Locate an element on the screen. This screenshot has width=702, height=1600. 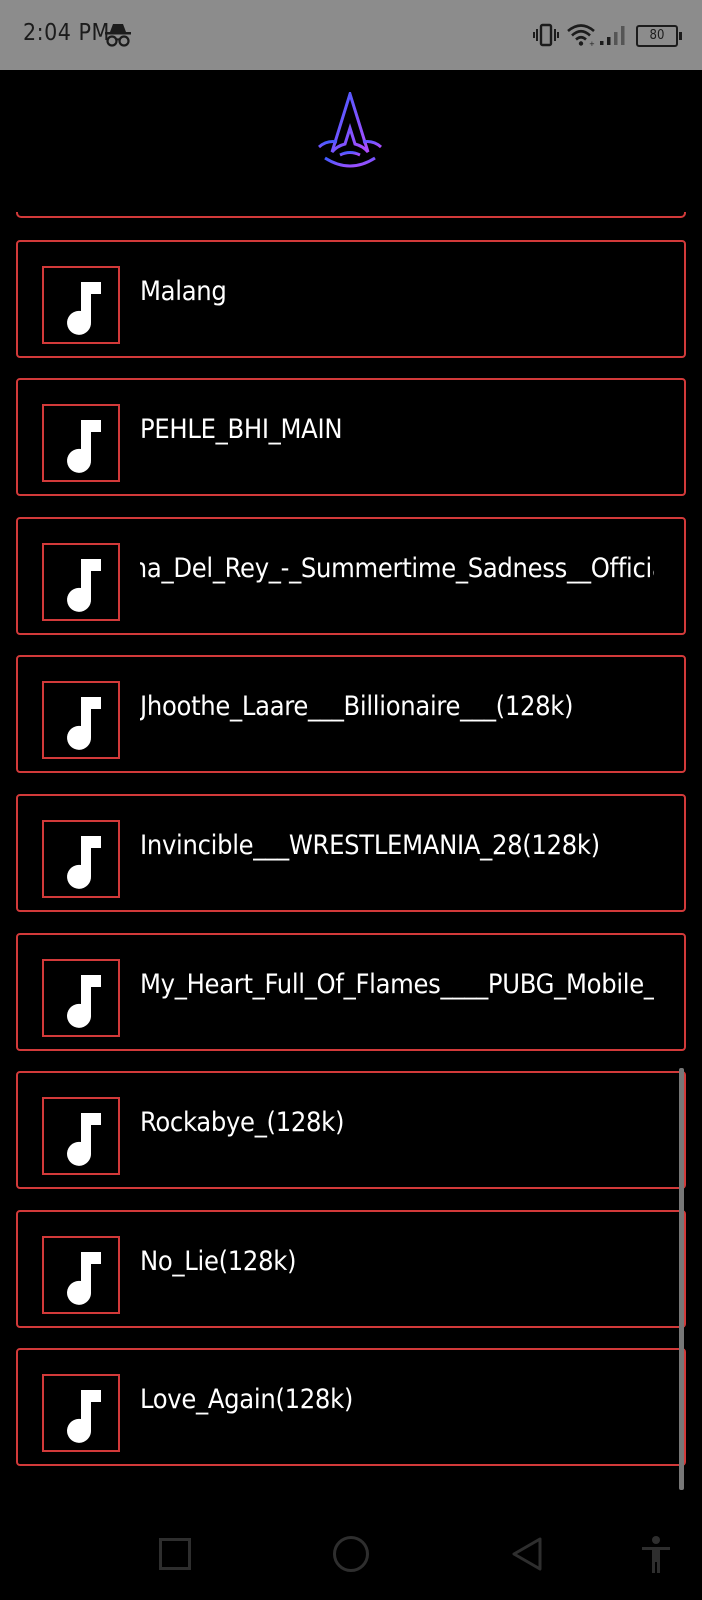
song-title: Jhoothe_Laare___Billionaire___(128k) is located at coordinates (357, 706).